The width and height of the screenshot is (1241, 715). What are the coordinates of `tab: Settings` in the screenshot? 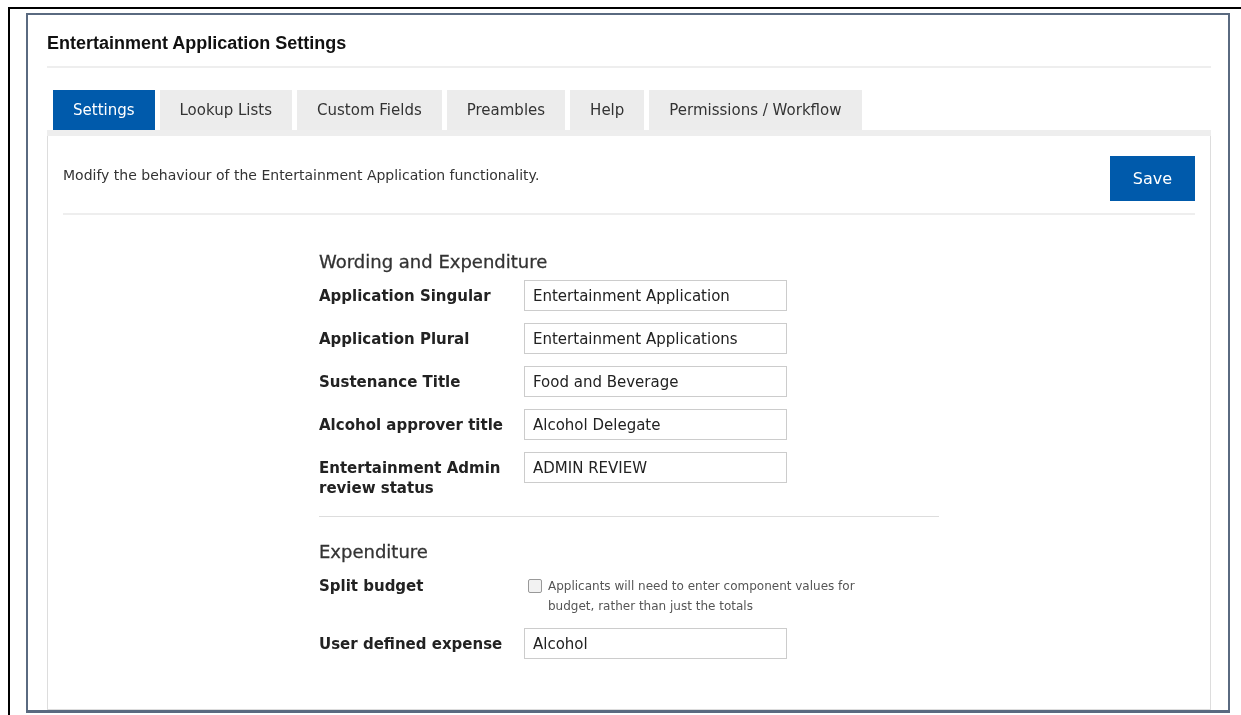 It's located at (104, 110).